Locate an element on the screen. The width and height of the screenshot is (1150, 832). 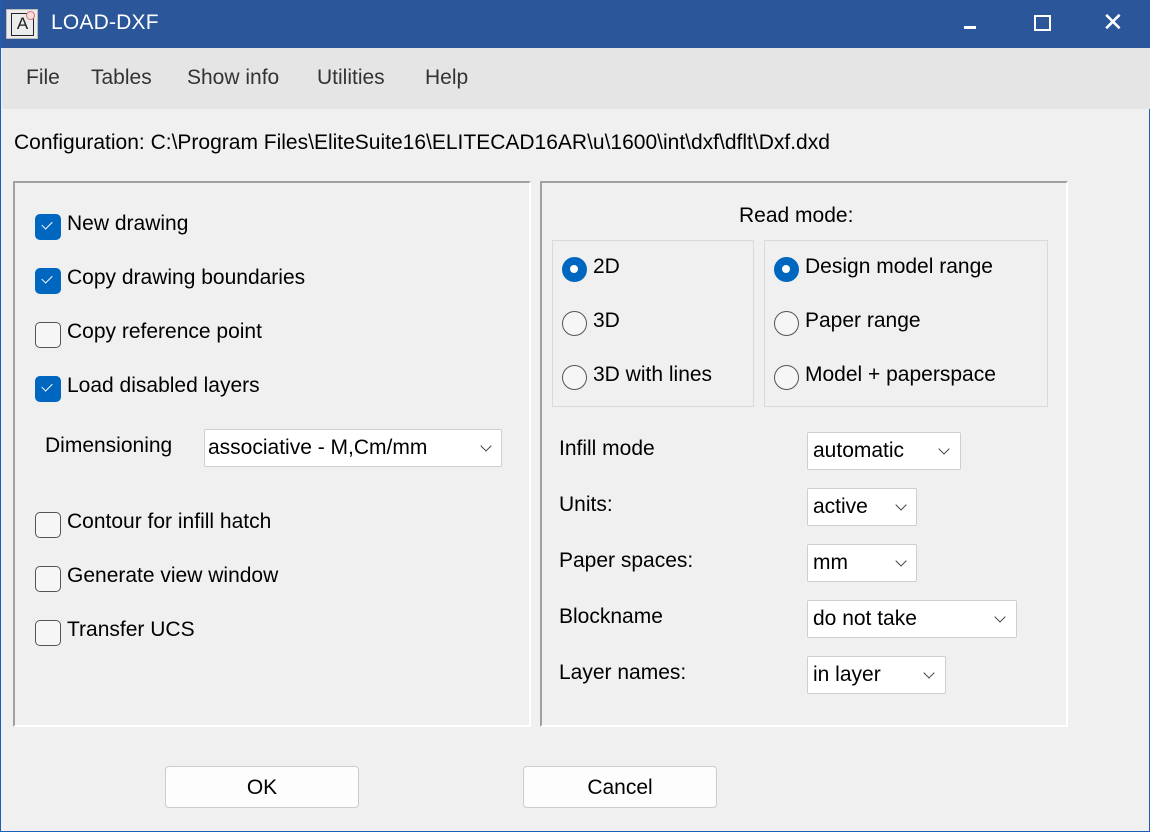
ok-button: OK is located at coordinates (262, 787).